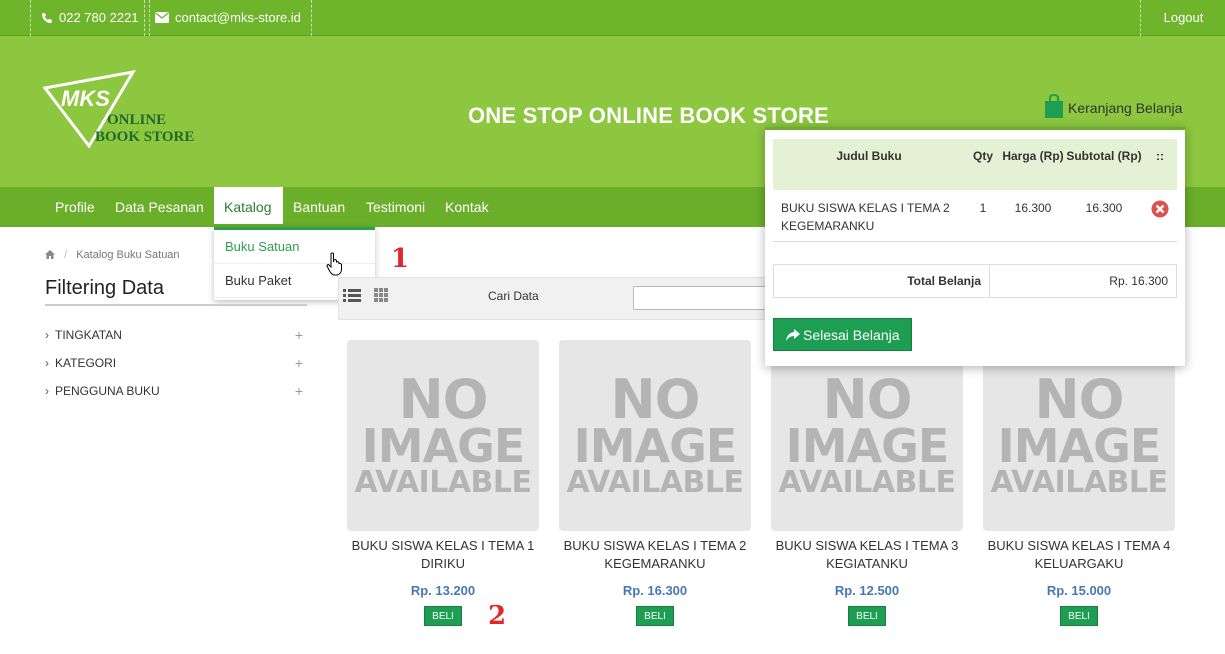 The height and width of the screenshot is (654, 1225). What do you see at coordinates (1104, 164) in the screenshot?
I see `column-header-subtotal: Subtotal (Rp)` at bounding box center [1104, 164].